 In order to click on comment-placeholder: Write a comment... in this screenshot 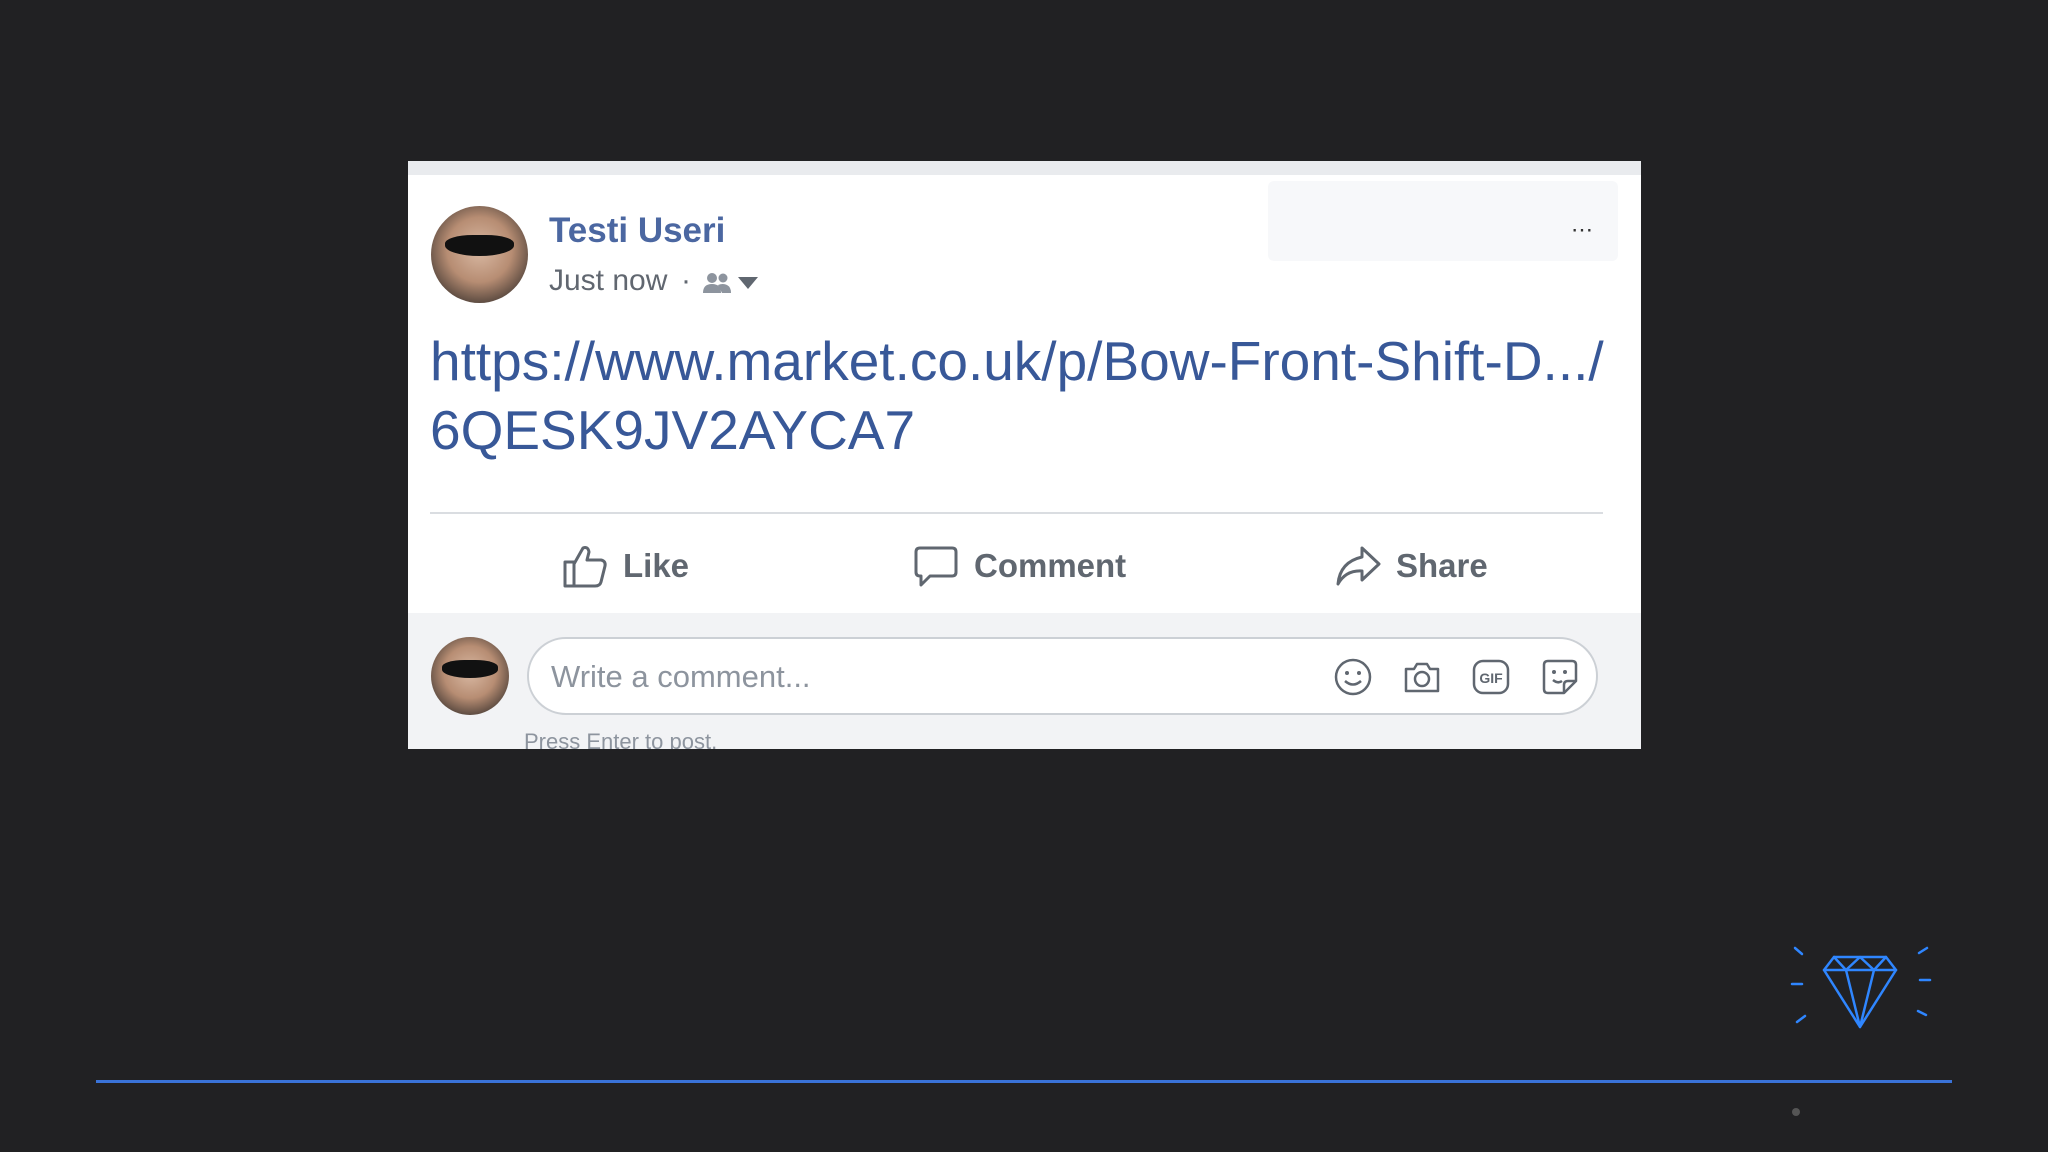, I will do `click(681, 676)`.